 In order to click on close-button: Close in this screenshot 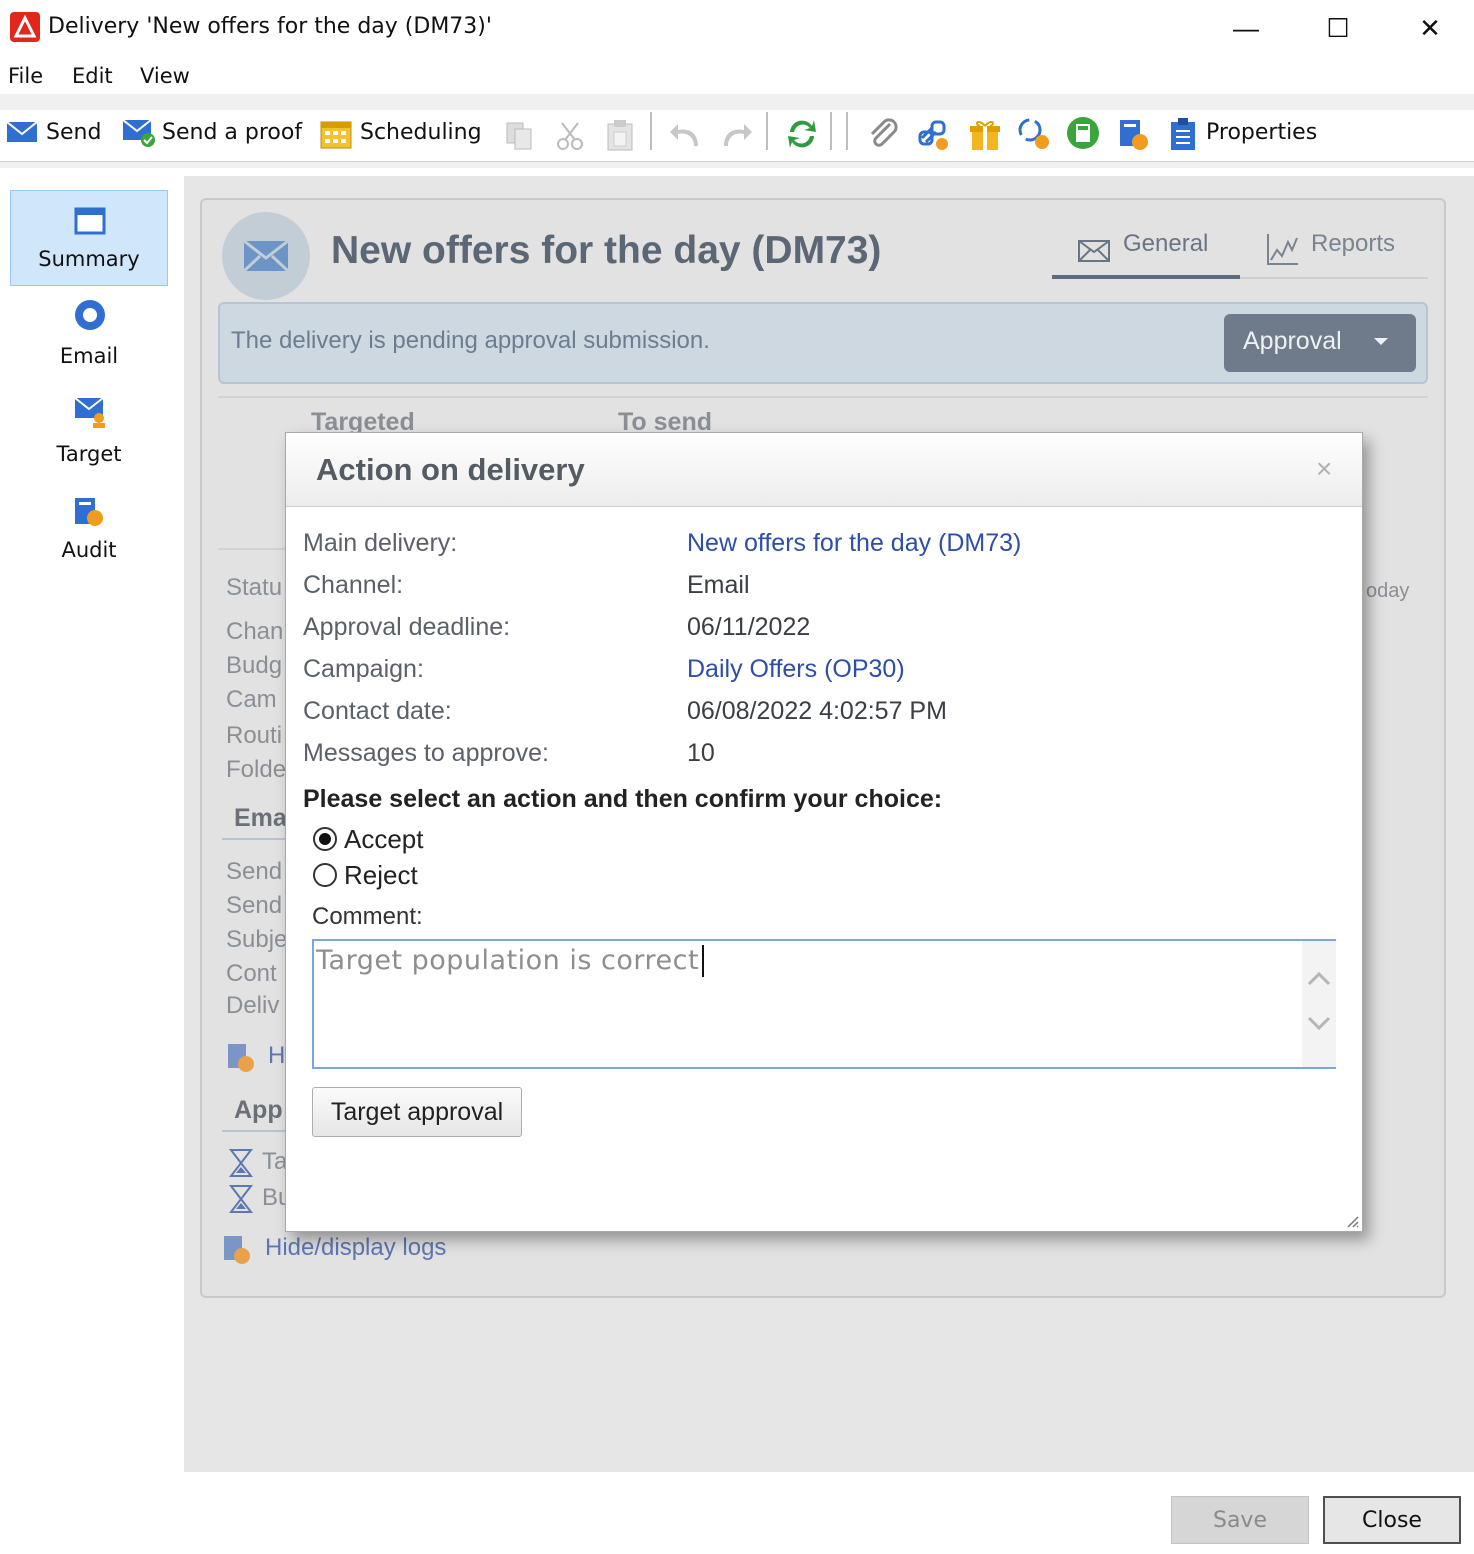, I will do `click(1392, 1520)`.